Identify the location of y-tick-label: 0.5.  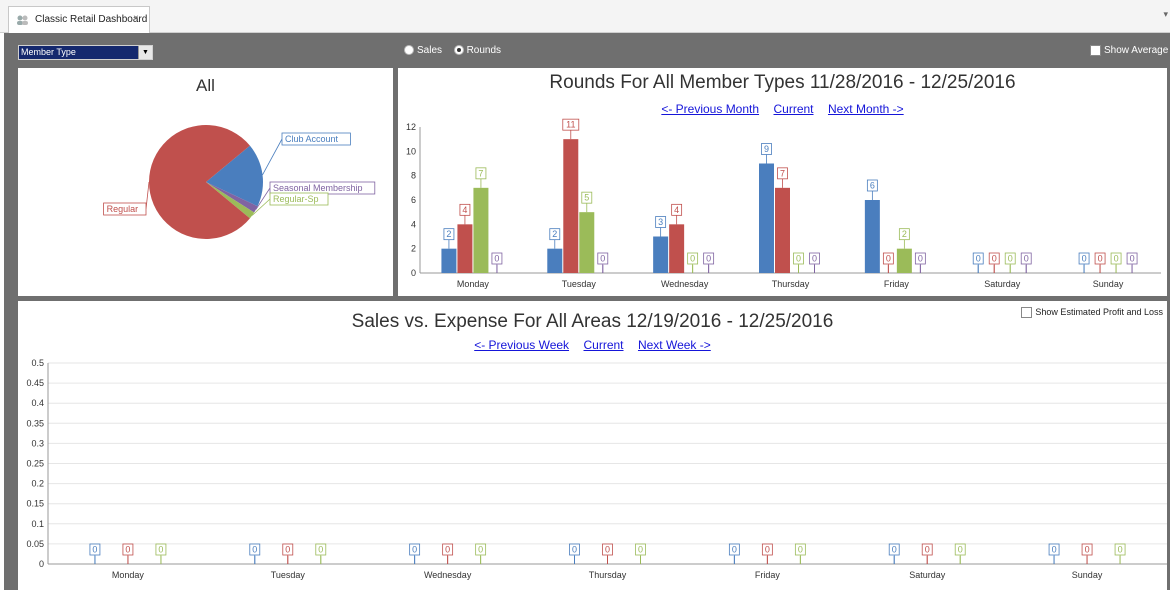
(37, 363).